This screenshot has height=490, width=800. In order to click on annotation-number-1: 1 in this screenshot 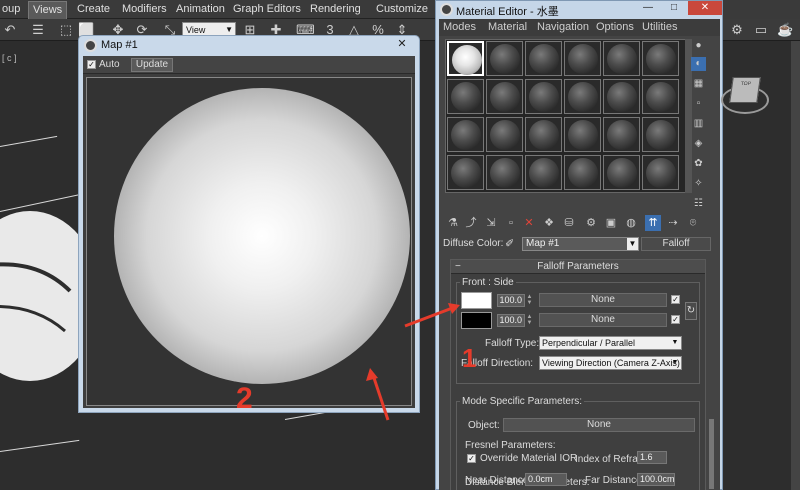, I will do `click(469, 358)`.